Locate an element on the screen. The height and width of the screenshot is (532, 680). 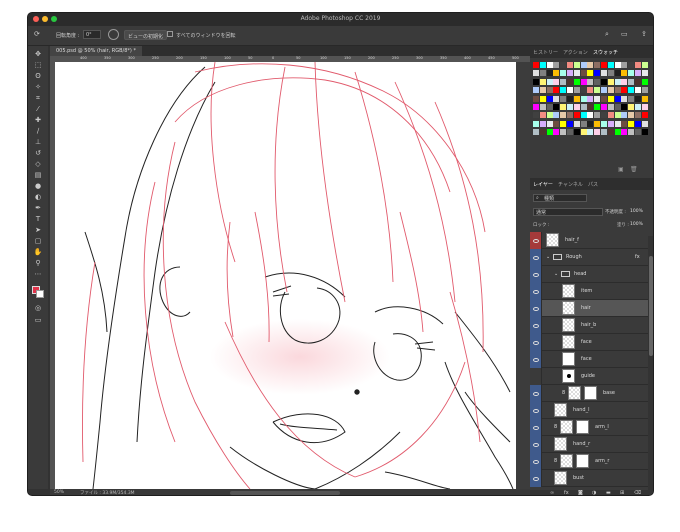
new-swatch-icon: ▣ is located at coordinates (621, 169).